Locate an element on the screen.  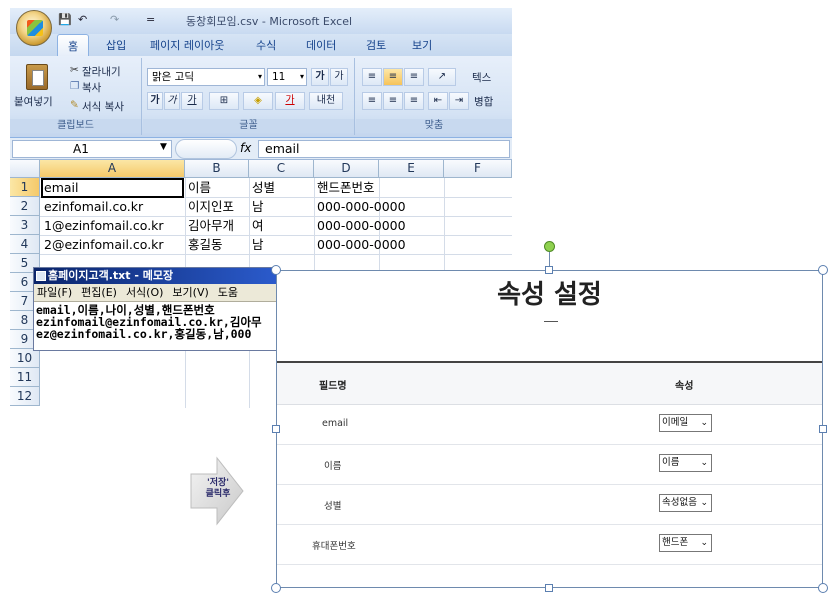
cell-c1: 성별 is located at coordinates (262, 187).